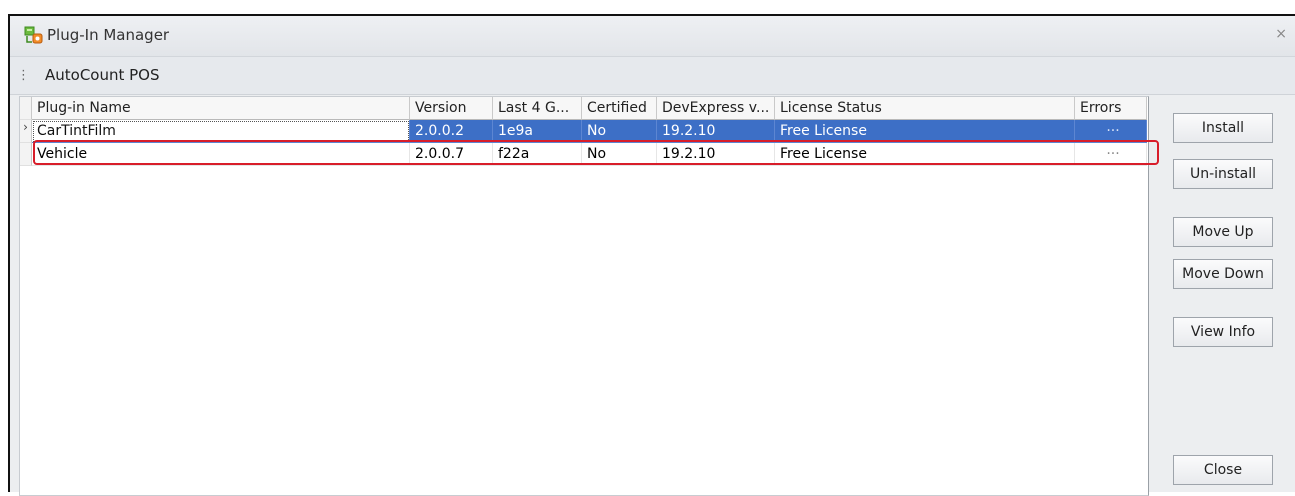  I want to click on cell-version: 2.0.0.7, so click(451, 154).